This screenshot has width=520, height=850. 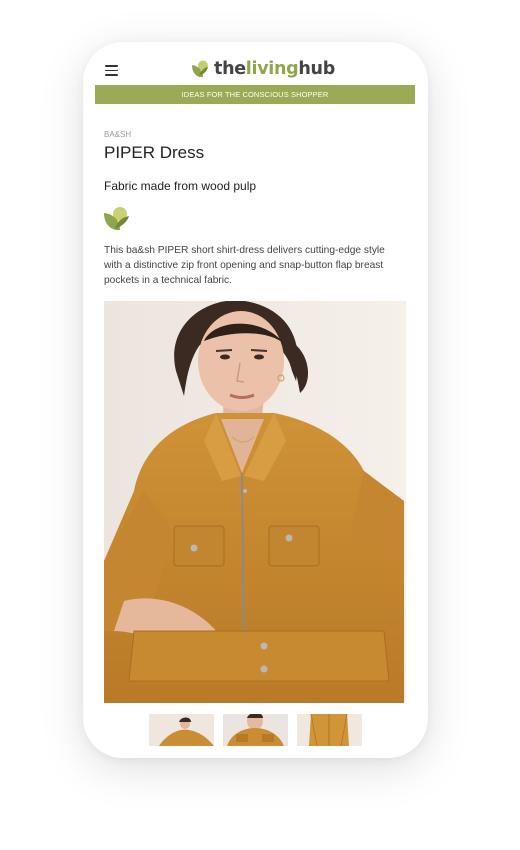 What do you see at coordinates (118, 134) in the screenshot?
I see `product-brand: BA&SH` at bounding box center [118, 134].